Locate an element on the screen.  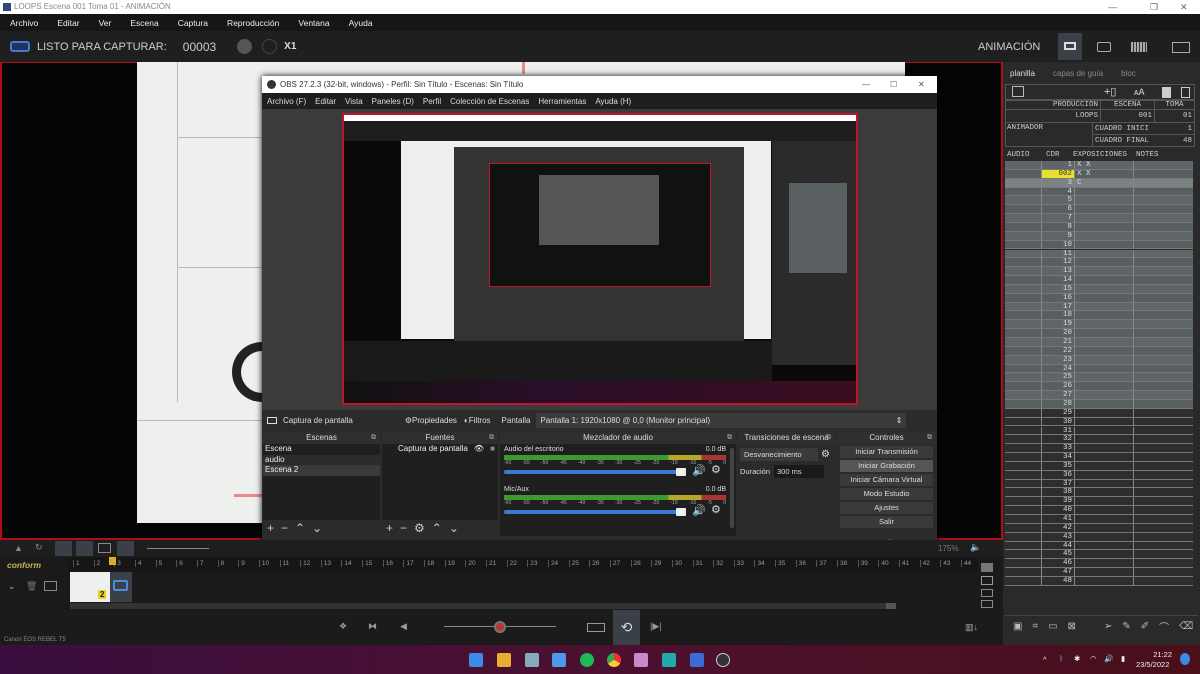
cdr-cell: 25 is located at coordinates (1058, 377).